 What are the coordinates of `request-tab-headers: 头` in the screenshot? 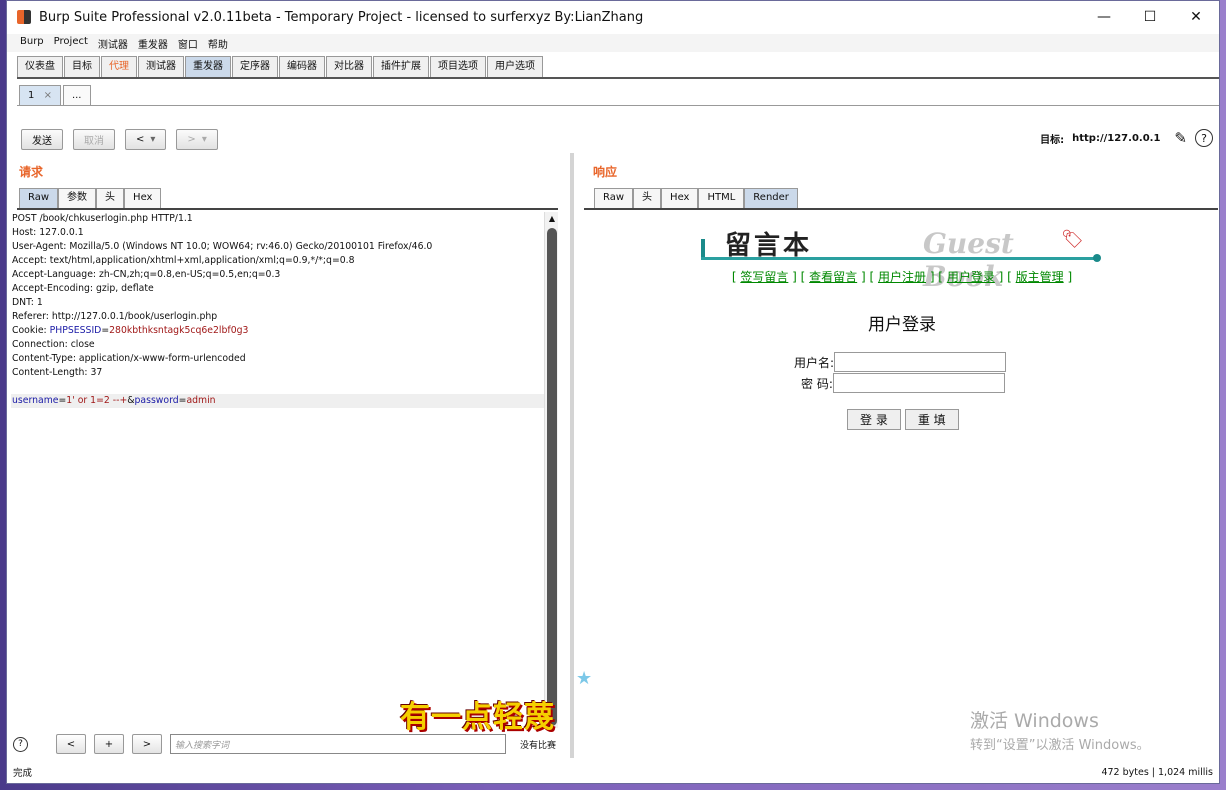 It's located at (110, 198).